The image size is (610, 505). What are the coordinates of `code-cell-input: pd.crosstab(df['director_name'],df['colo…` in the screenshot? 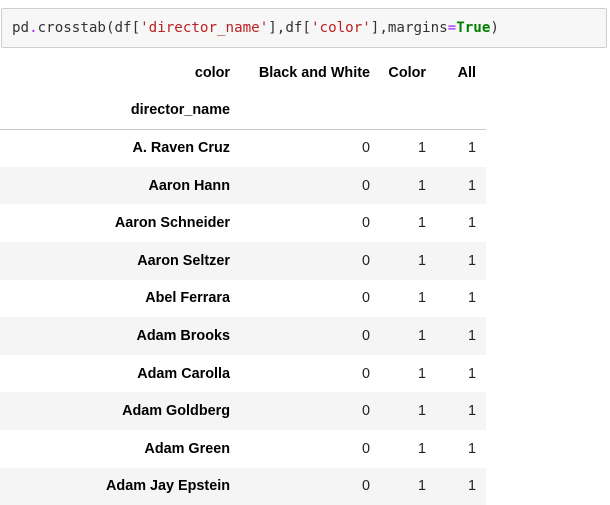 It's located at (304, 28).